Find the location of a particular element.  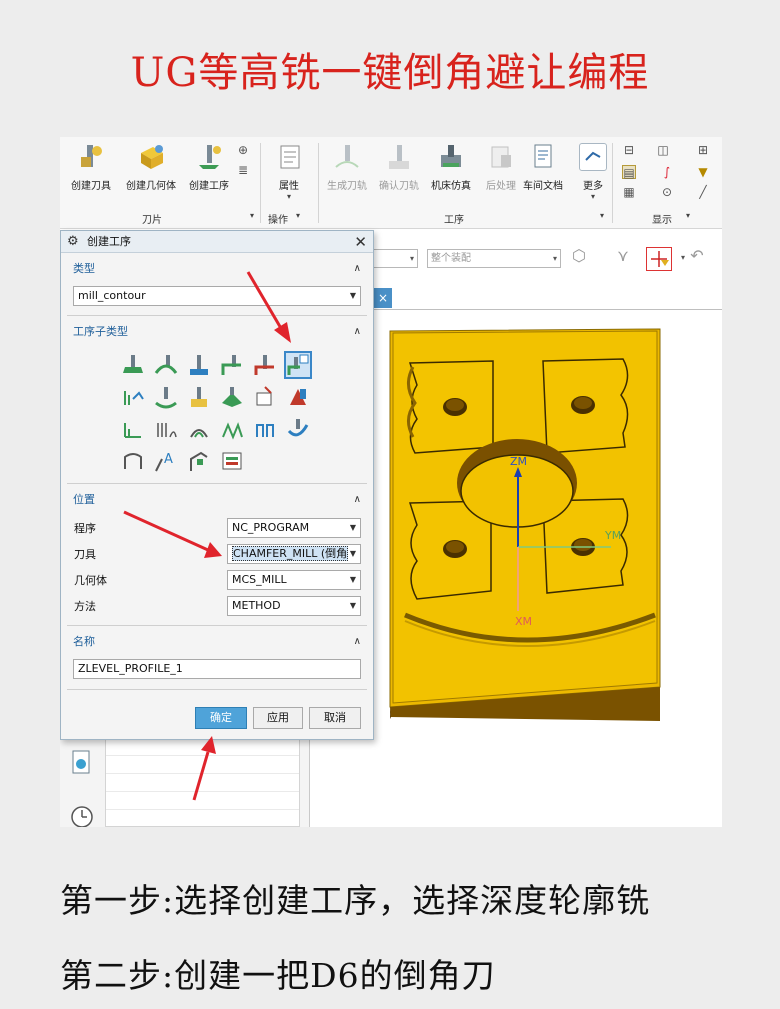

mill-control-icon is located at coordinates (199, 461).